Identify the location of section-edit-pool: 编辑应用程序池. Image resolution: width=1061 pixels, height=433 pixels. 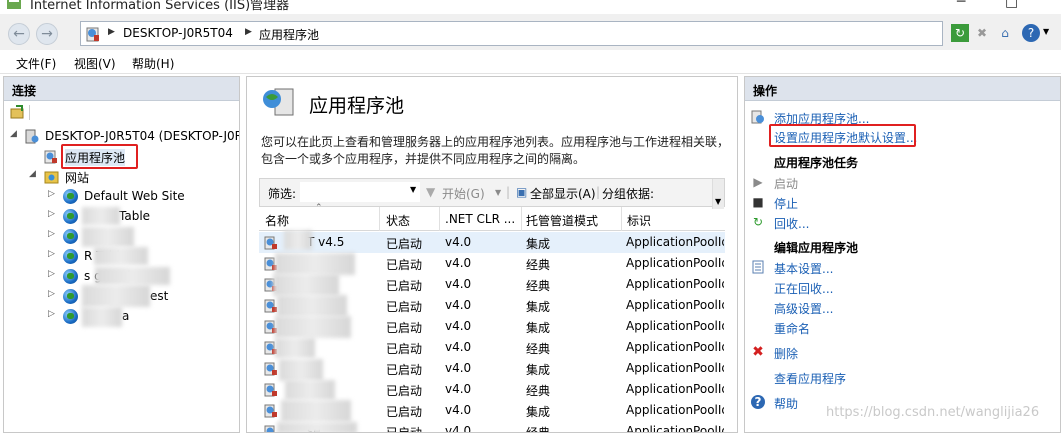
(816, 248).